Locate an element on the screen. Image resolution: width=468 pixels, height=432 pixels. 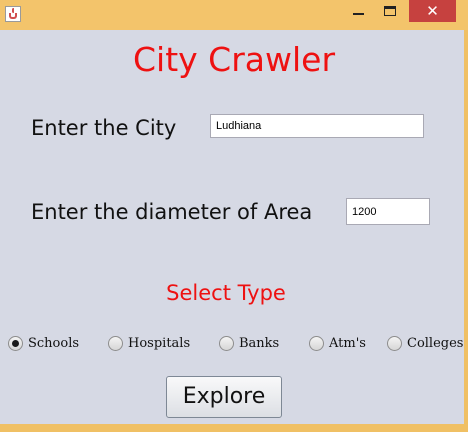
minimize-button is located at coordinates (359, 11).